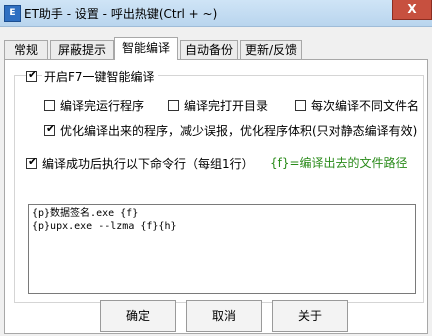 Image resolution: width=432 pixels, height=336 pixels. I want to click on tab-block-tips: 屏蔽提示, so click(82, 49).